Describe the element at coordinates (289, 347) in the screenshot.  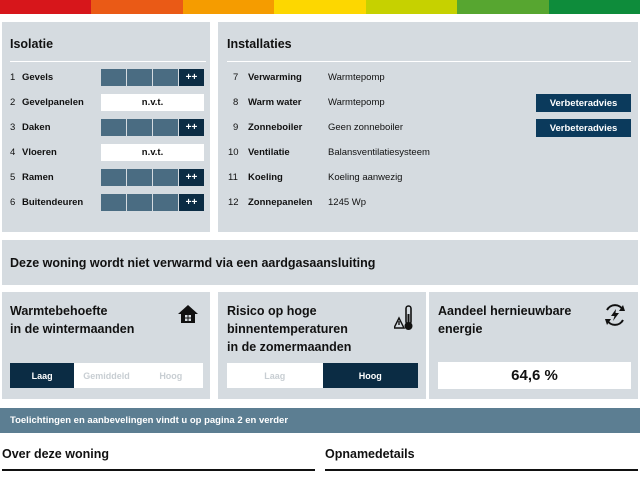
I see `title-line: in de zomermaanden` at that location.